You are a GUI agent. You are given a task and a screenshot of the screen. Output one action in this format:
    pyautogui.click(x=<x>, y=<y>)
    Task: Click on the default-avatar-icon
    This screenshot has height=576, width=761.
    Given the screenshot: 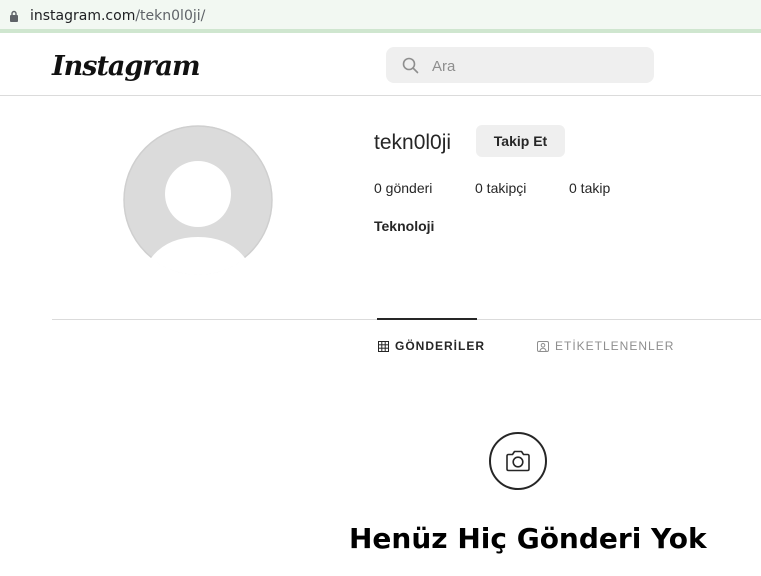 What is the action you would take?
    pyautogui.click(x=198, y=200)
    